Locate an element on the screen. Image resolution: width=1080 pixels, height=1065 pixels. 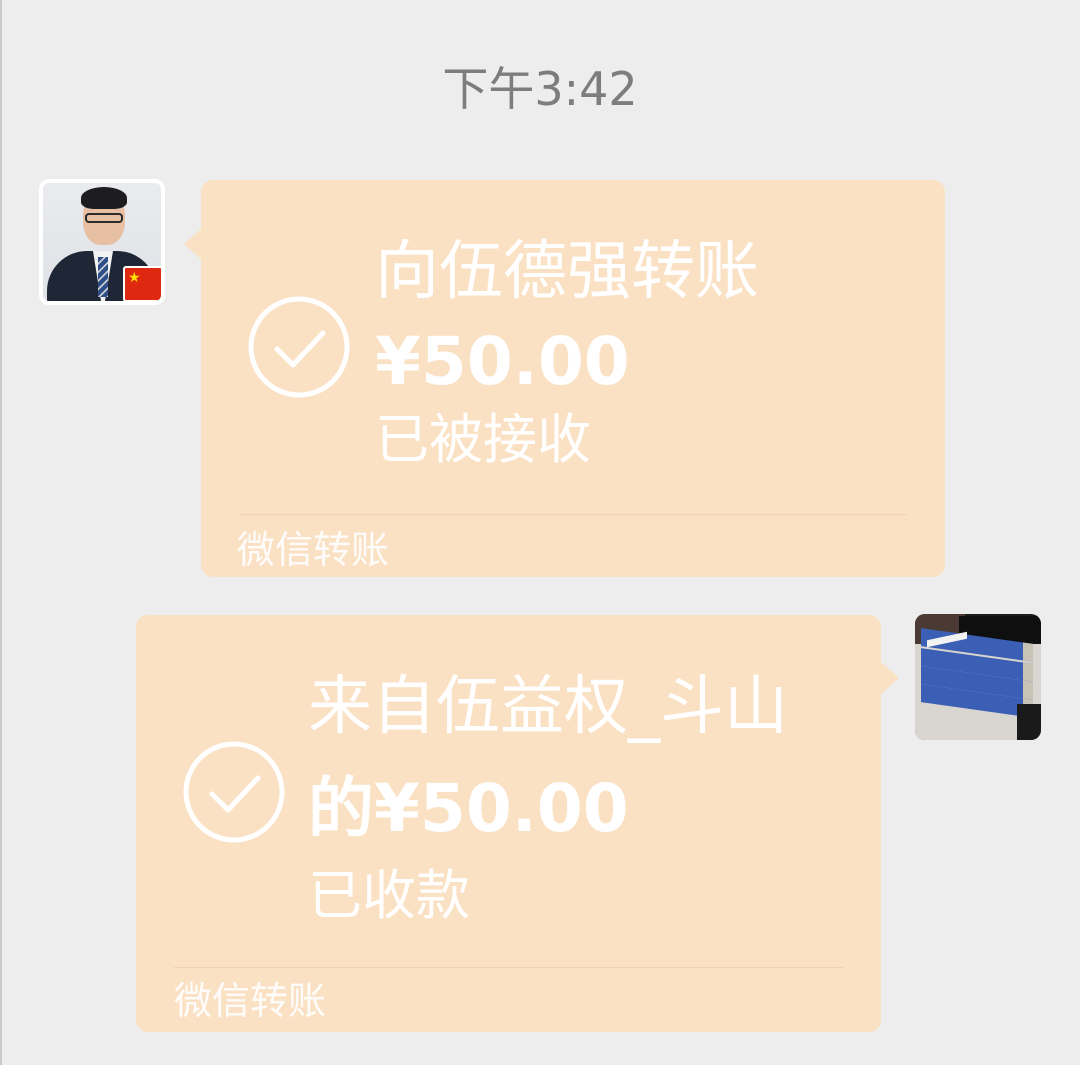
transfer-status: 已收款 is located at coordinates (389, 895).